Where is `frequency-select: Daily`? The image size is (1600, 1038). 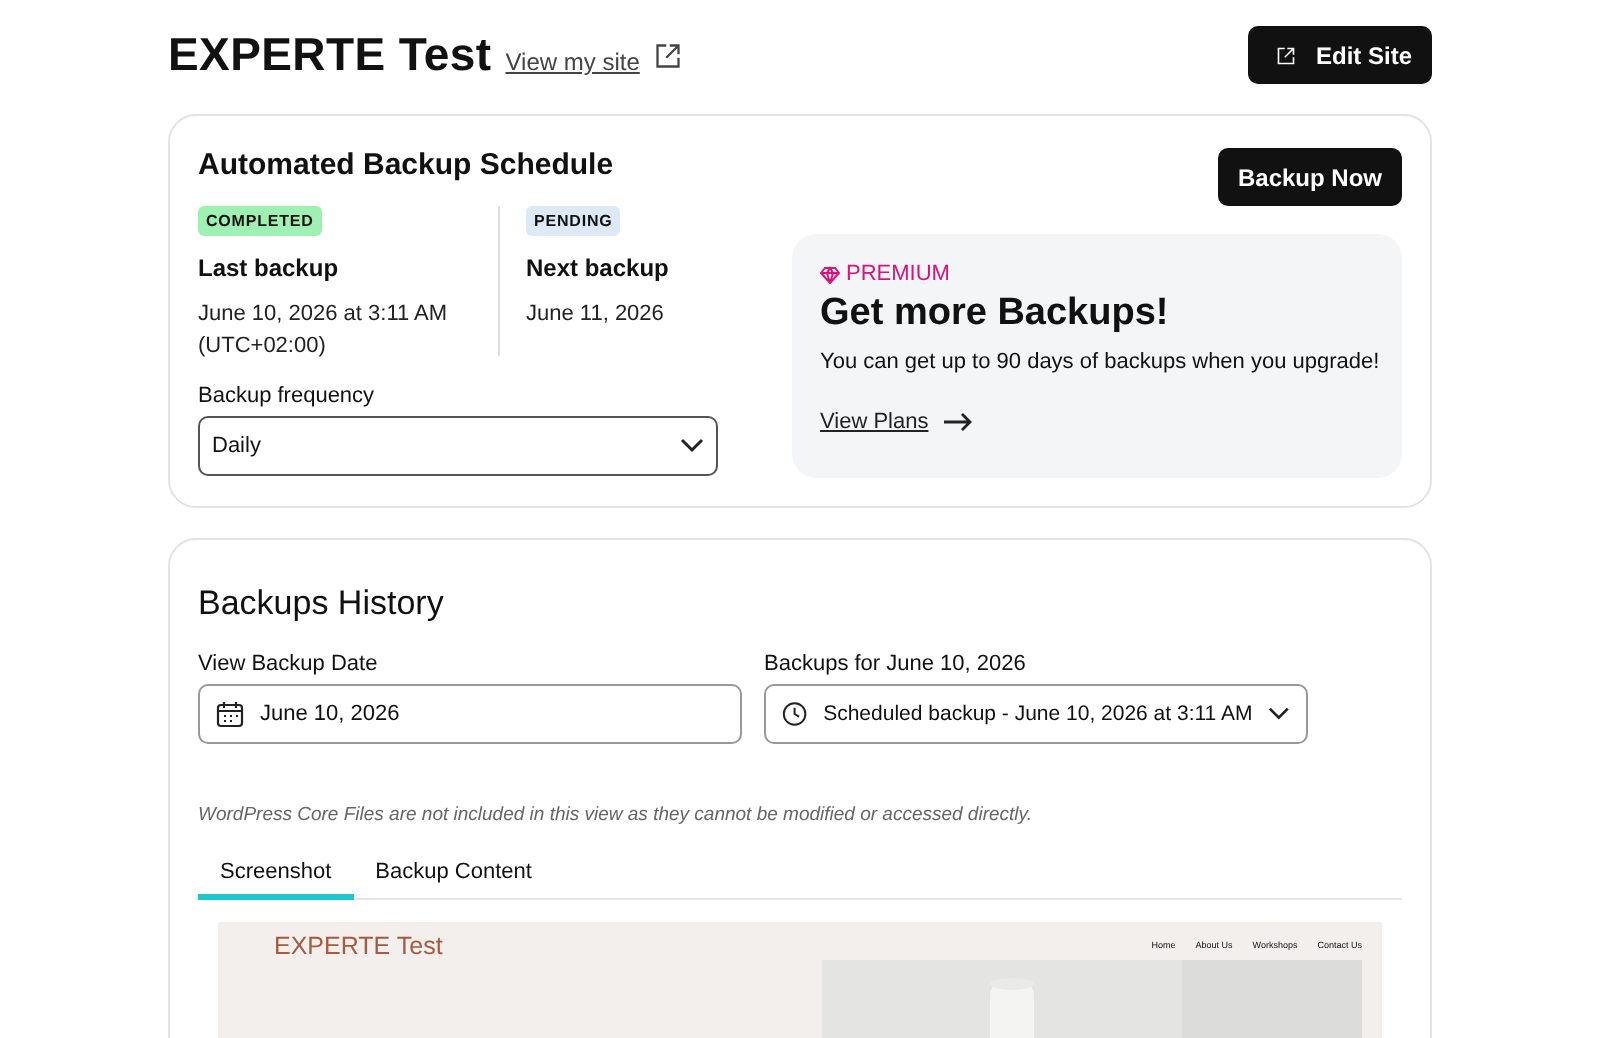 frequency-select: Daily is located at coordinates (458, 446).